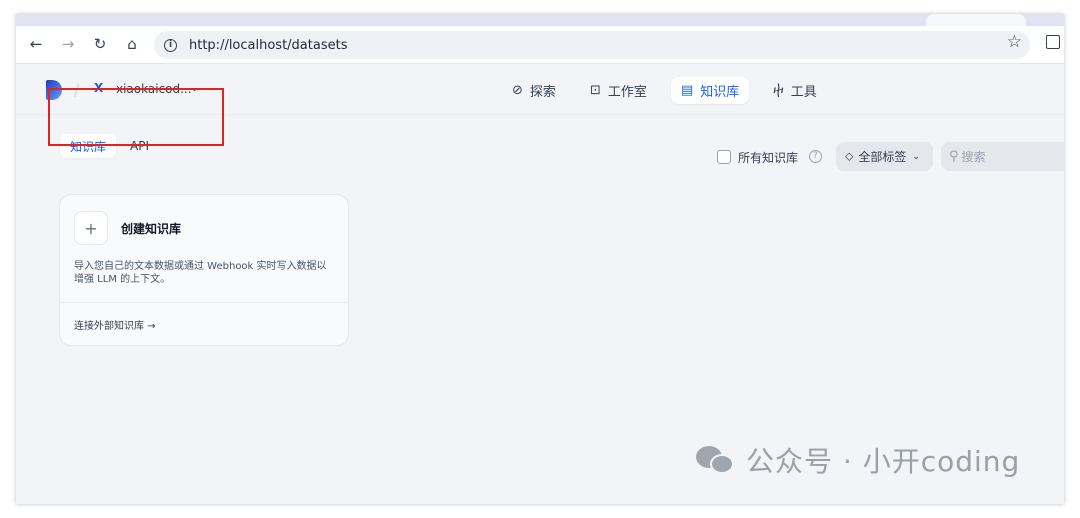 This screenshot has width=1080, height=518. Describe the element at coordinates (1053, 42) in the screenshot. I see `extension-icon` at that location.